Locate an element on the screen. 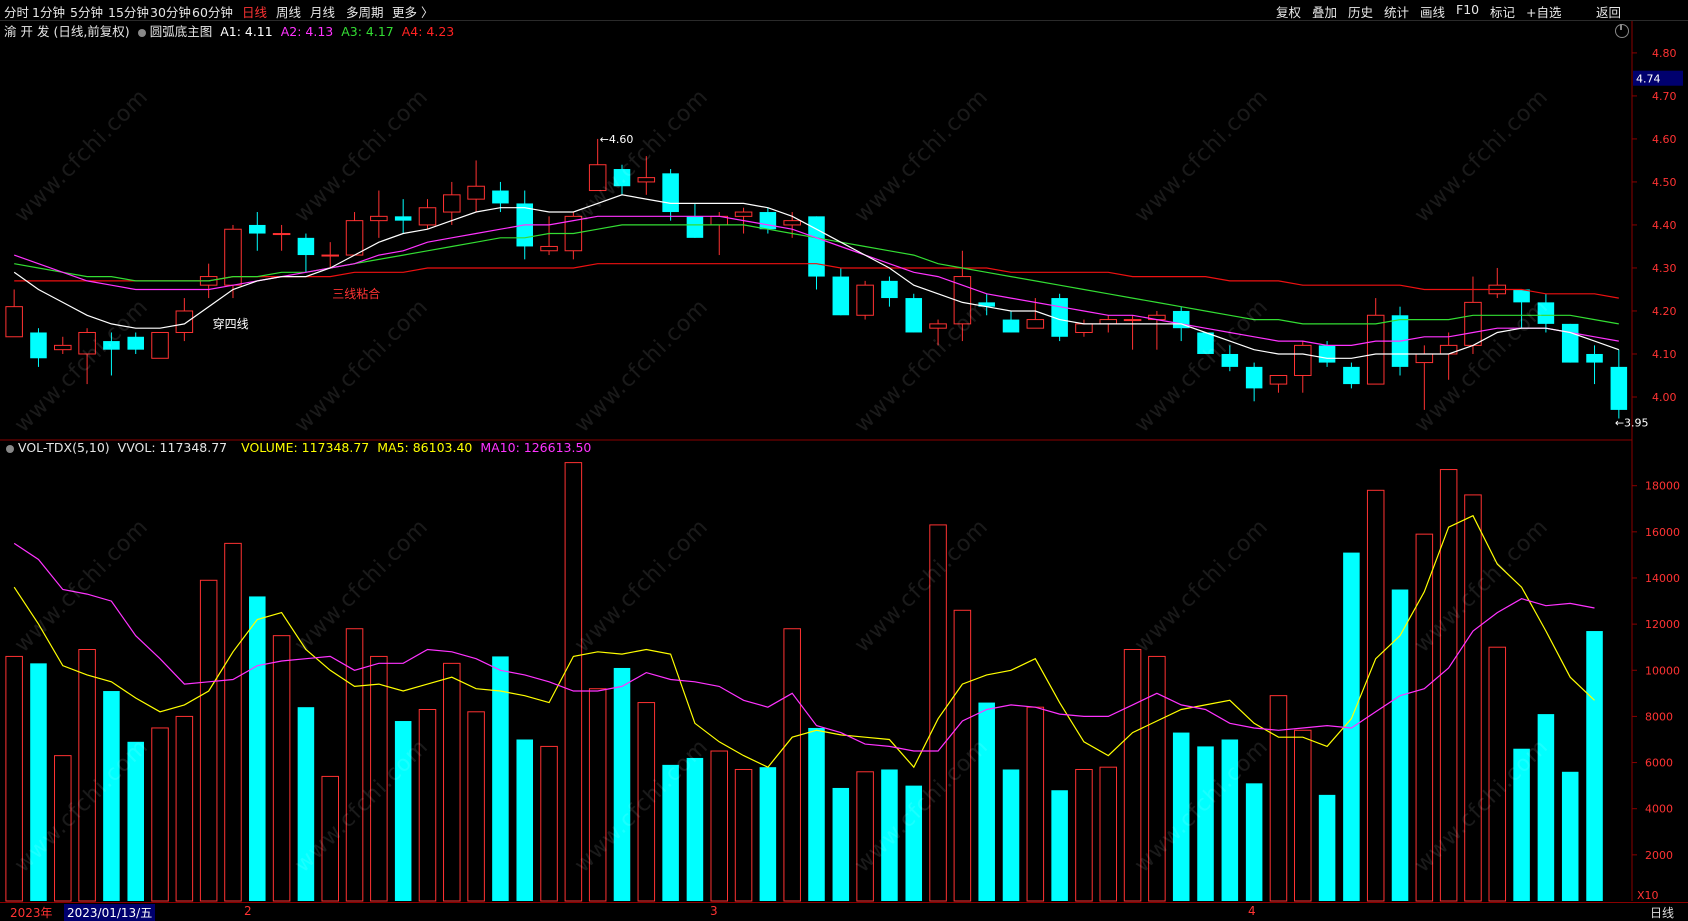 The height and width of the screenshot is (921, 1688). volume-tick-label: 2000 is located at coordinates (1659, 855).